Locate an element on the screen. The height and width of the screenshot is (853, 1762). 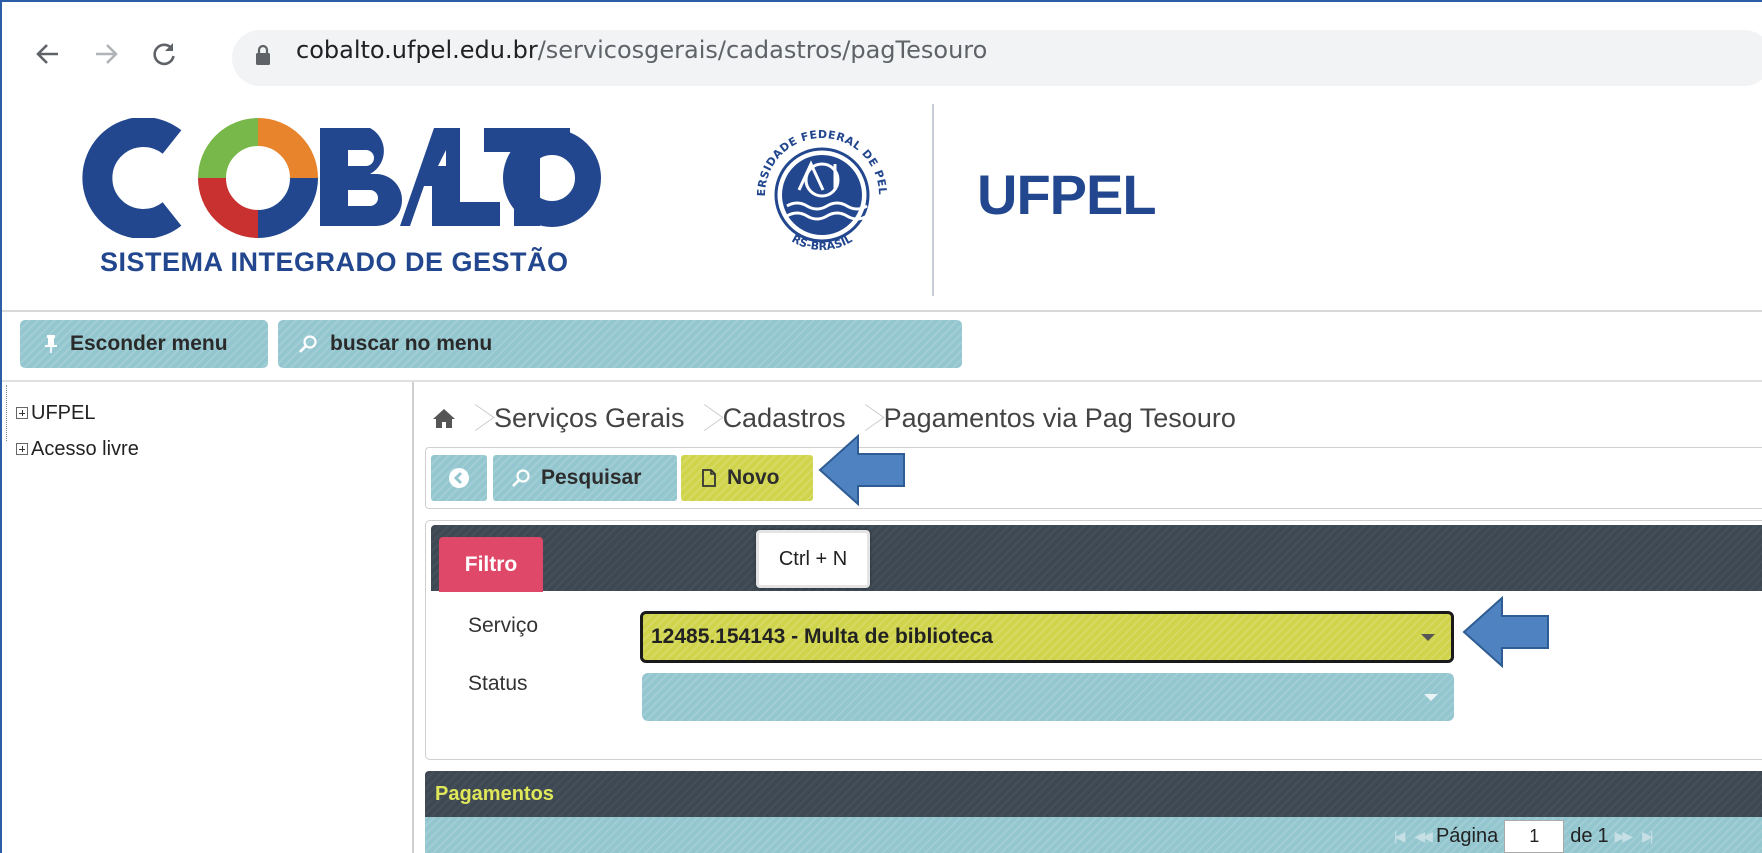
status-label: Status is located at coordinates (498, 683).